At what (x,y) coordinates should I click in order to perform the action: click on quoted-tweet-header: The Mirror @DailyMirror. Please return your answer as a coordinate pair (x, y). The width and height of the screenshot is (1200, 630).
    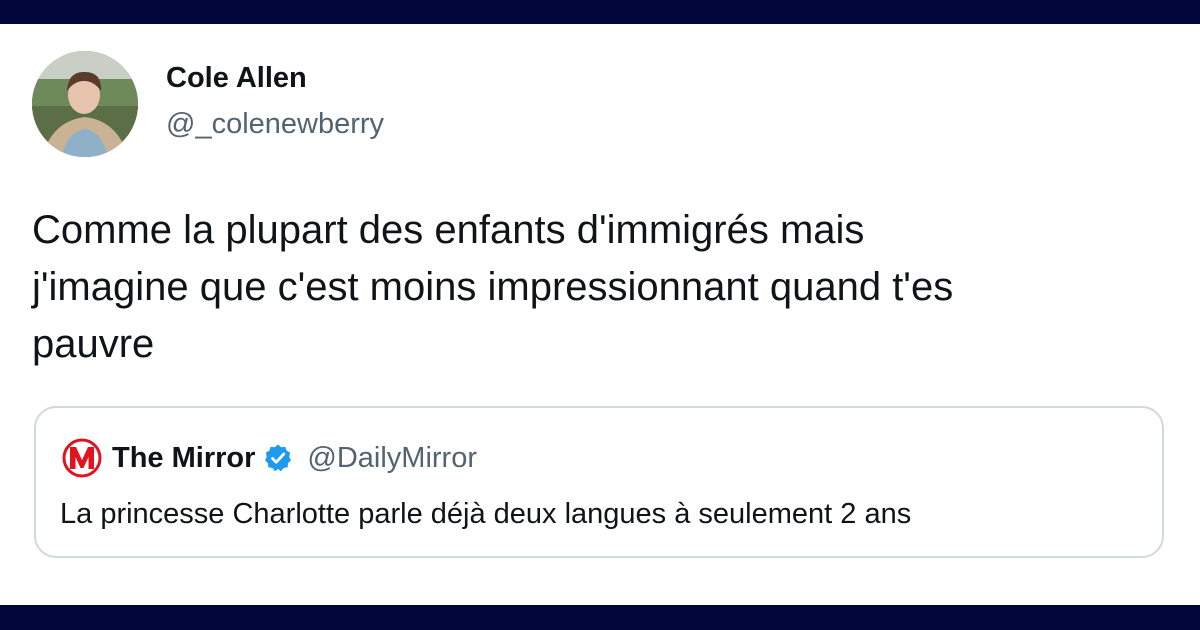
    Looking at the image, I should click on (268, 458).